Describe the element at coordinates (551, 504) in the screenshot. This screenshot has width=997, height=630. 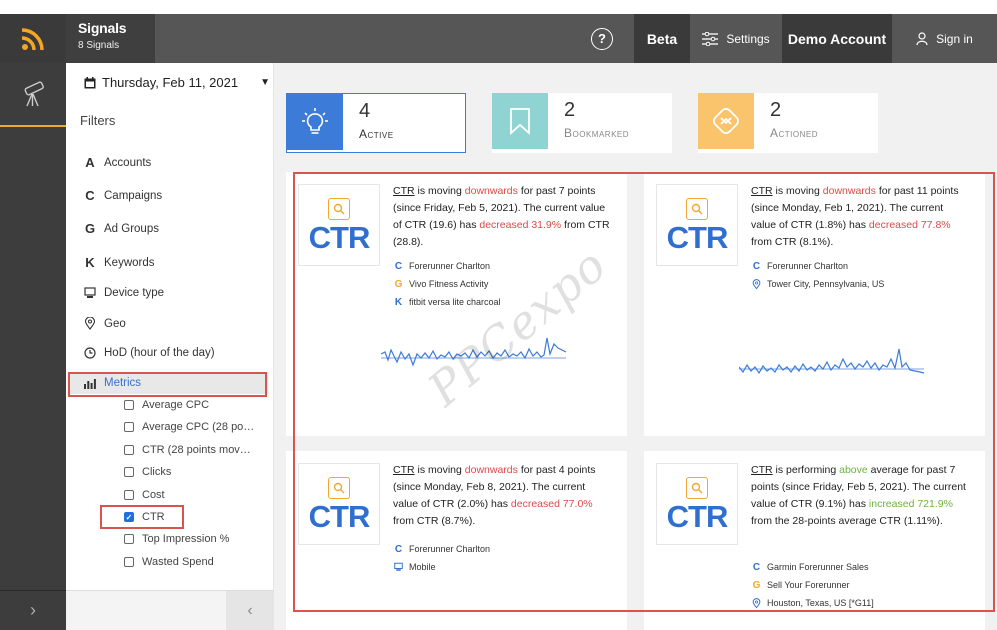
I see `change-value: decreased 77.0%` at that location.